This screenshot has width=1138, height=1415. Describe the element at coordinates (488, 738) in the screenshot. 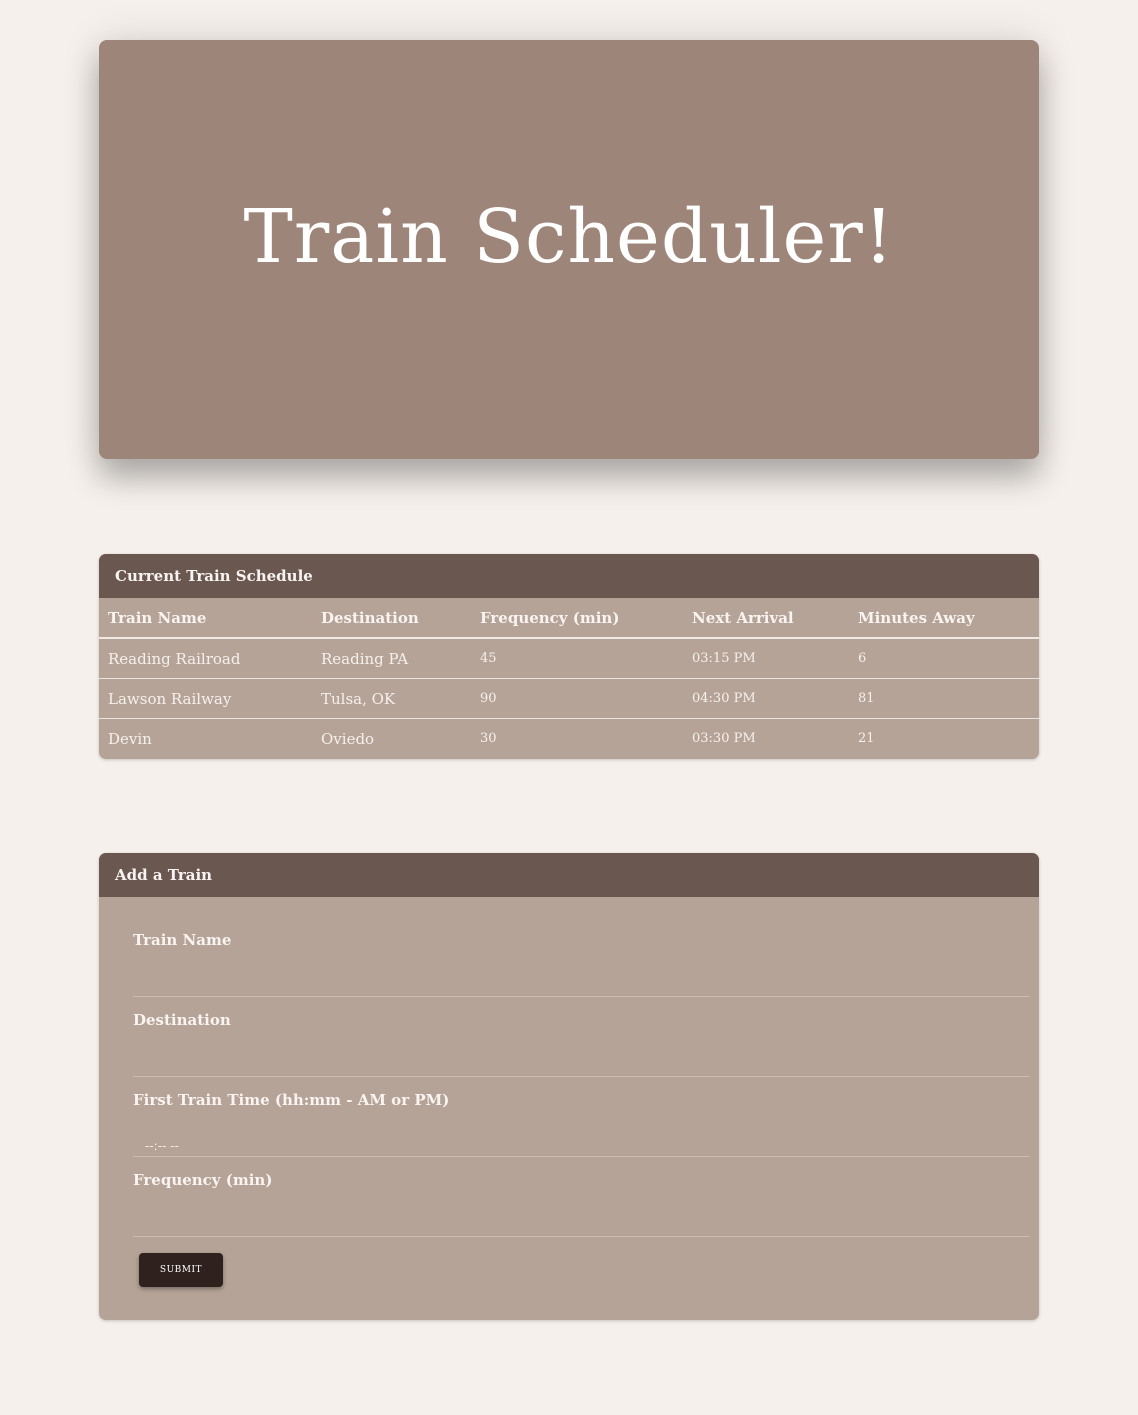

I see `cell-frequency: 30` at that location.